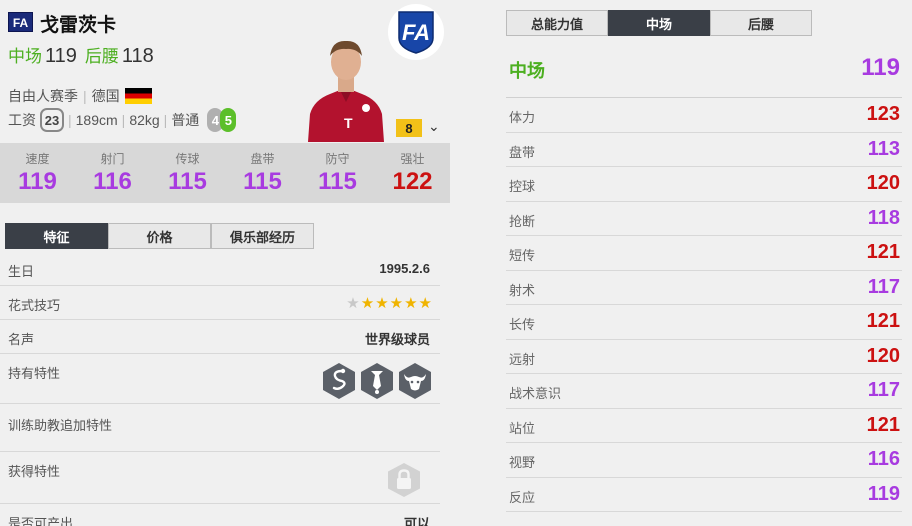 This screenshot has height=526, width=912. I want to click on nation-name: 德国, so click(105, 96).